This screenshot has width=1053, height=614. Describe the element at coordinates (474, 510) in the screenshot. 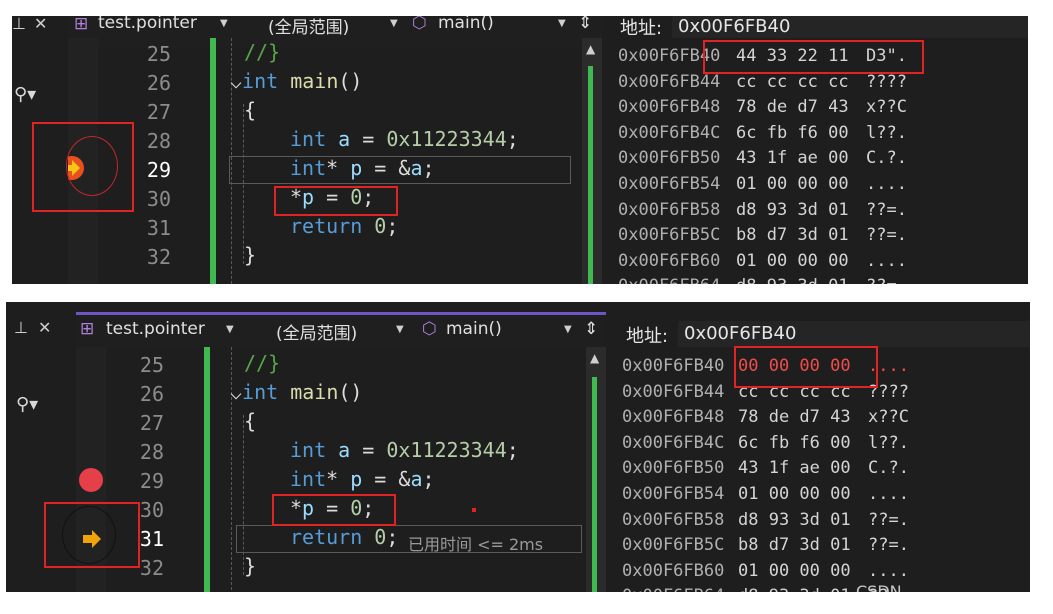

I see `red-dot-marker` at that location.